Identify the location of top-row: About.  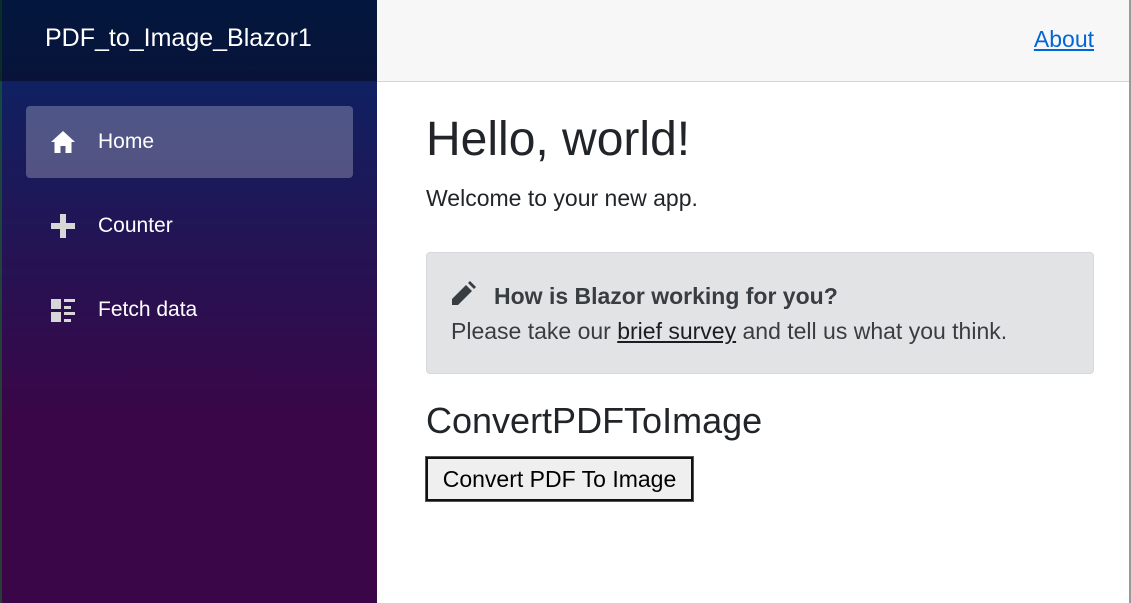
(754, 41).